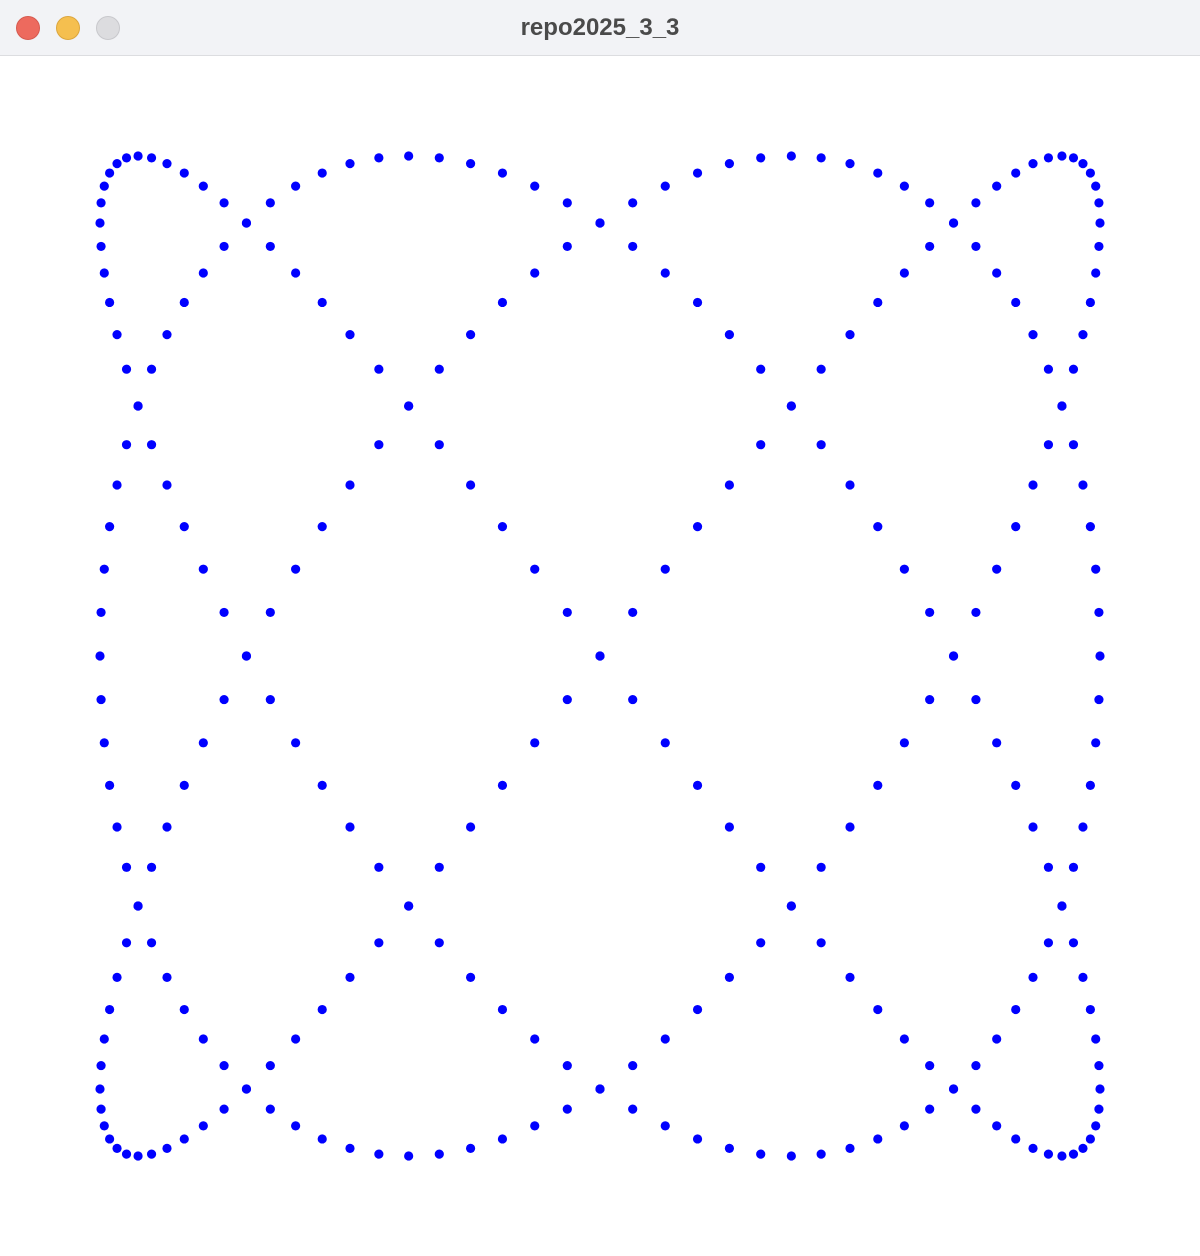 The width and height of the screenshot is (1200, 1256). I want to click on window-title: repo2025_3_3, so click(600, 27).